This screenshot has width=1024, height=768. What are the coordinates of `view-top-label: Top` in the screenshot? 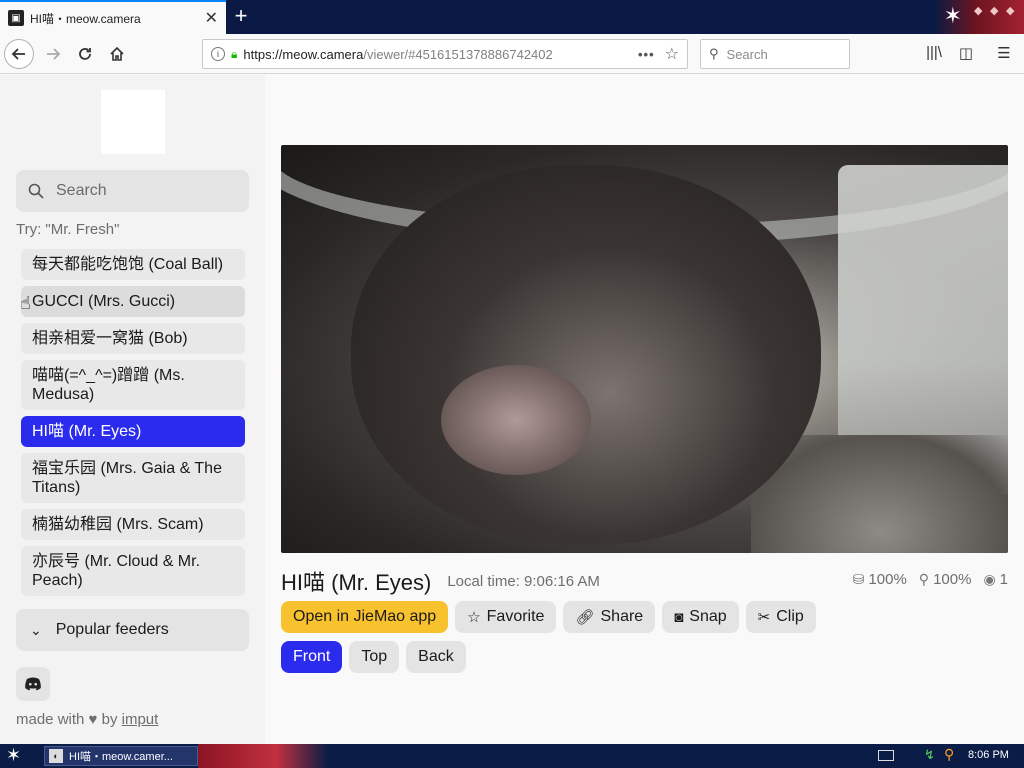 It's located at (374, 656).